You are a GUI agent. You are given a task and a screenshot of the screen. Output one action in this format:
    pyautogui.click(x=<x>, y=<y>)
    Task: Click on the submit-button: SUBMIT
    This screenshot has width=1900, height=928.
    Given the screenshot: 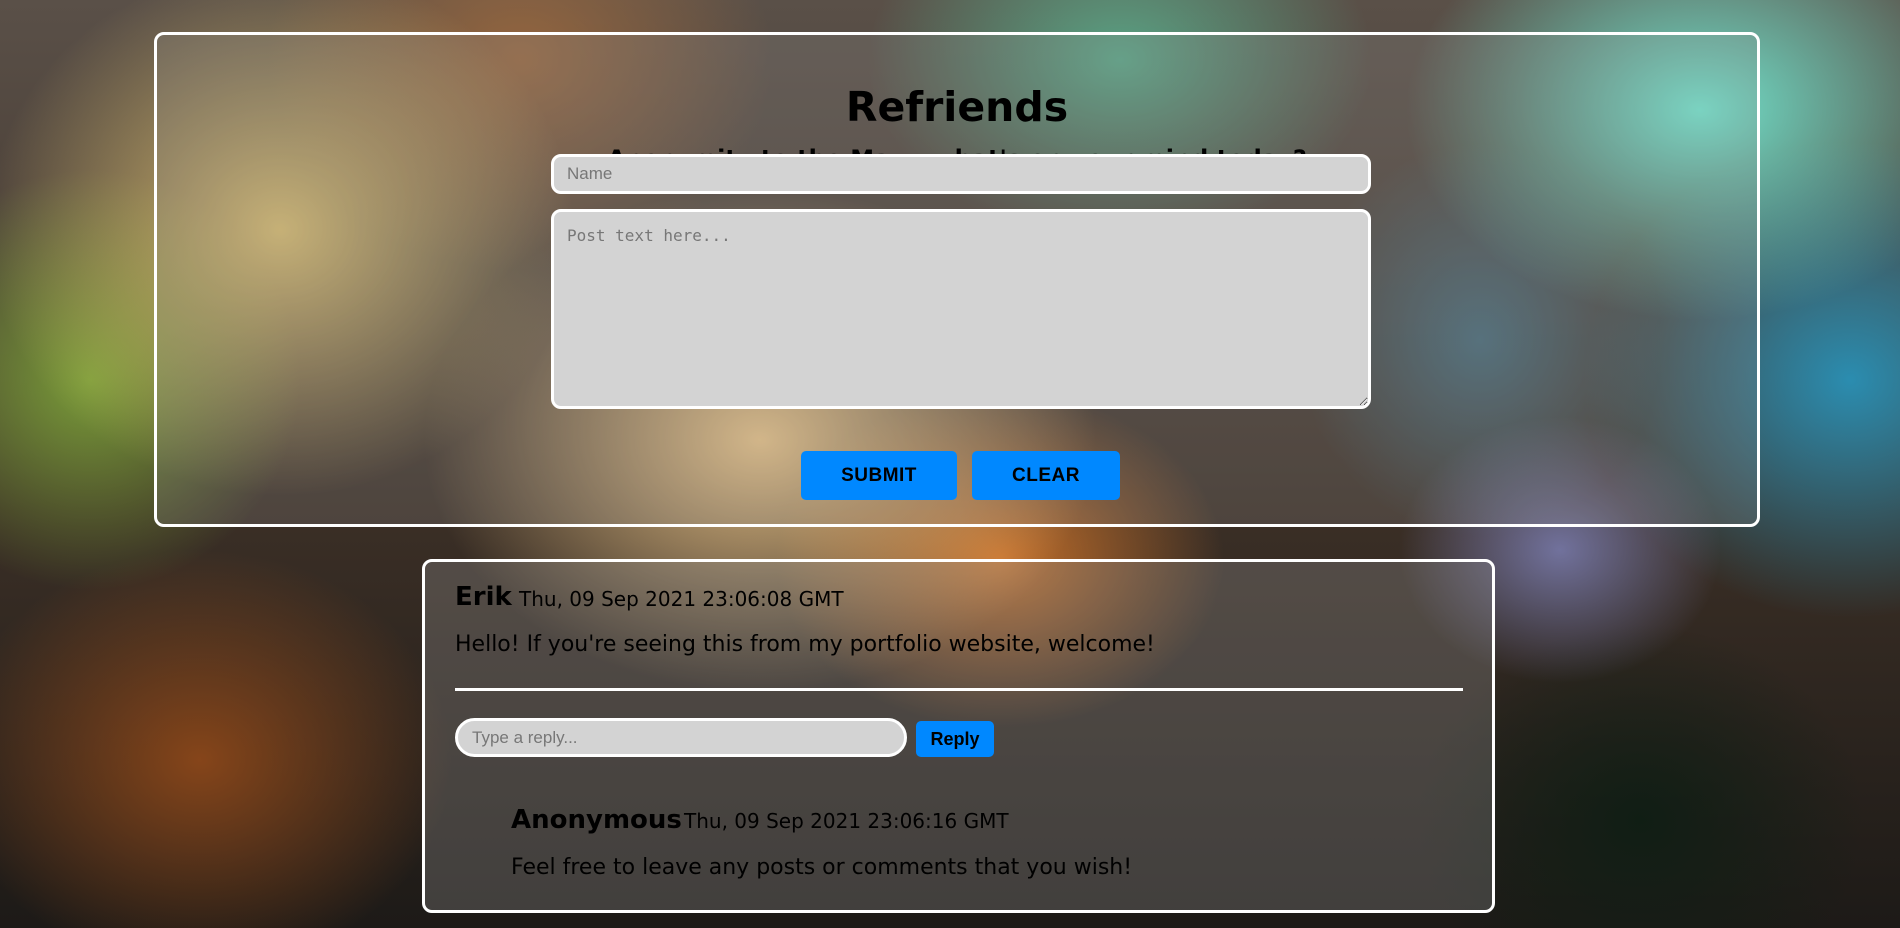 What is the action you would take?
    pyautogui.click(x=879, y=475)
    